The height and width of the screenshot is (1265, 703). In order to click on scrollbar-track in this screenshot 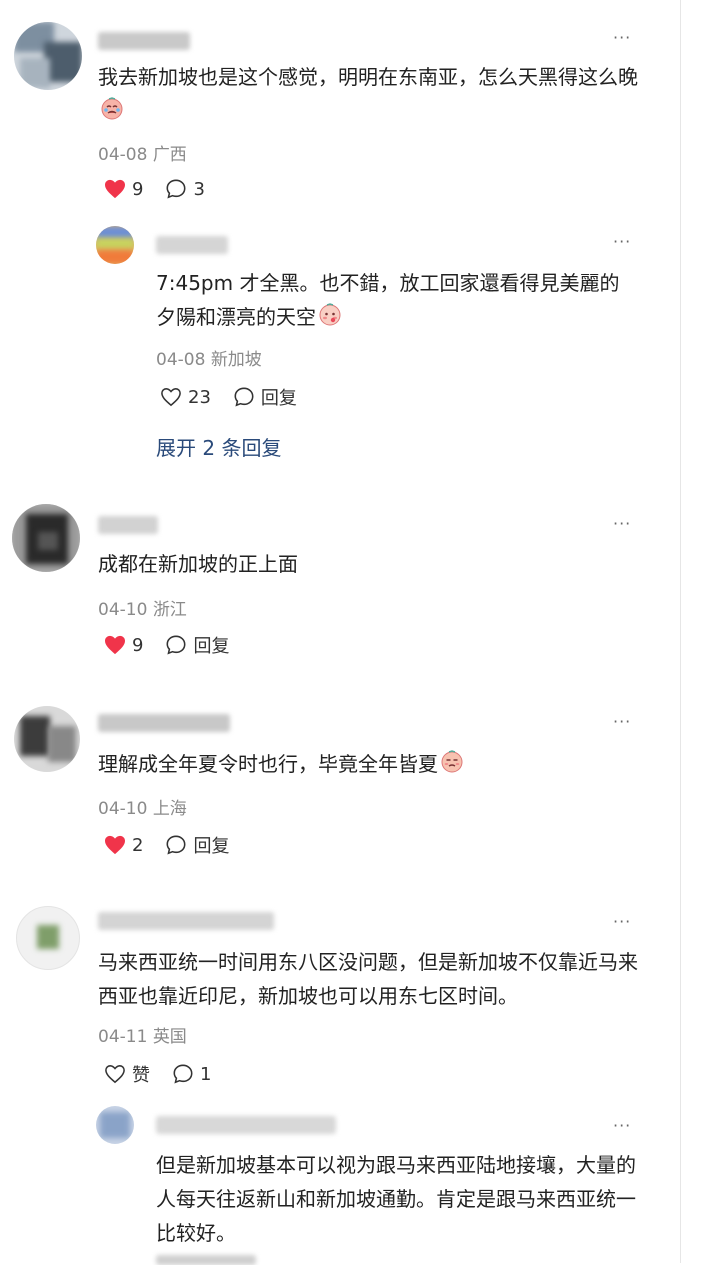, I will do `click(691, 631)`.